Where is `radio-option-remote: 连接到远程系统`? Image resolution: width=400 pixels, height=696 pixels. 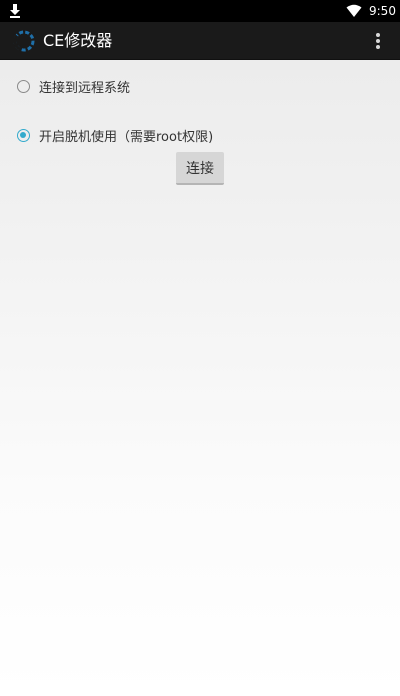 radio-option-remote: 连接到远程系统 is located at coordinates (73, 86).